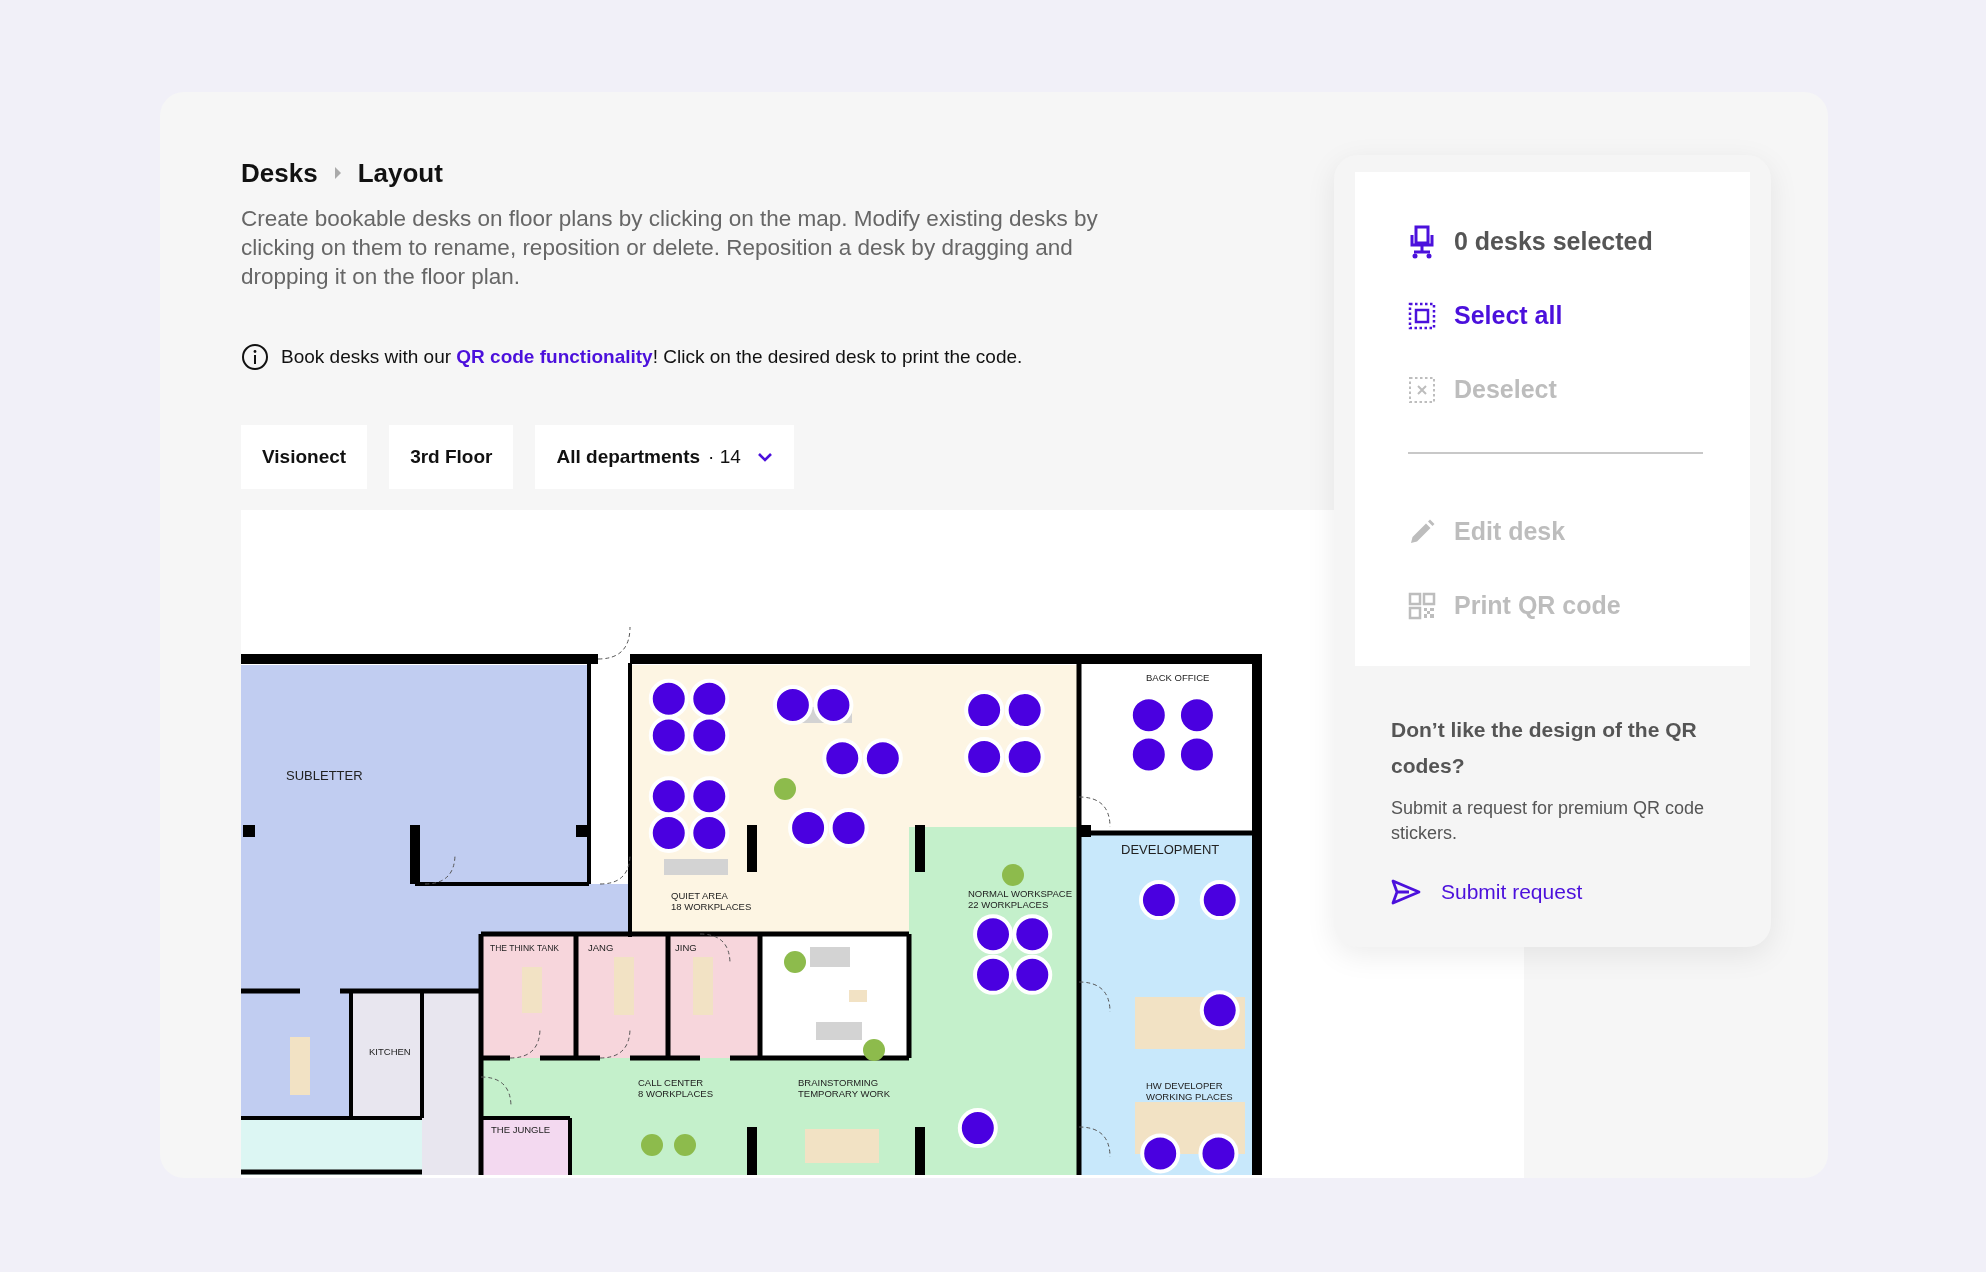  I want to click on info-text: Book desks with our QR code functionality! Click on the desired desk to print the code., so click(652, 356).